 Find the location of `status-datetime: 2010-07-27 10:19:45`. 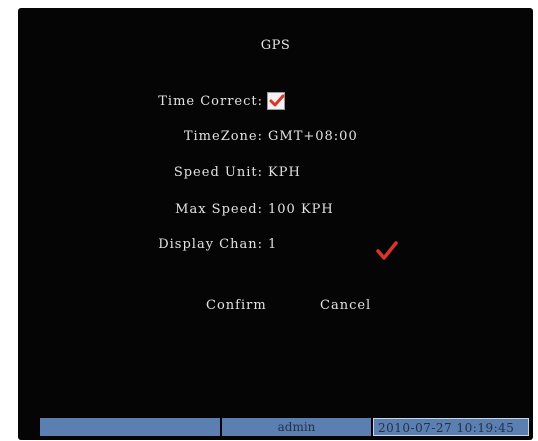

status-datetime: 2010-07-27 10:19:45 is located at coordinates (451, 427).